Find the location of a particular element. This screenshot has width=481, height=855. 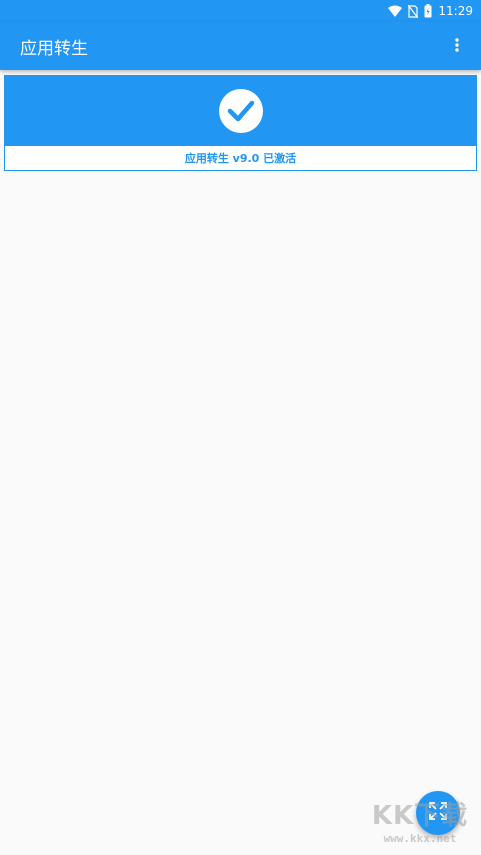

battery-icon is located at coordinates (428, 11).